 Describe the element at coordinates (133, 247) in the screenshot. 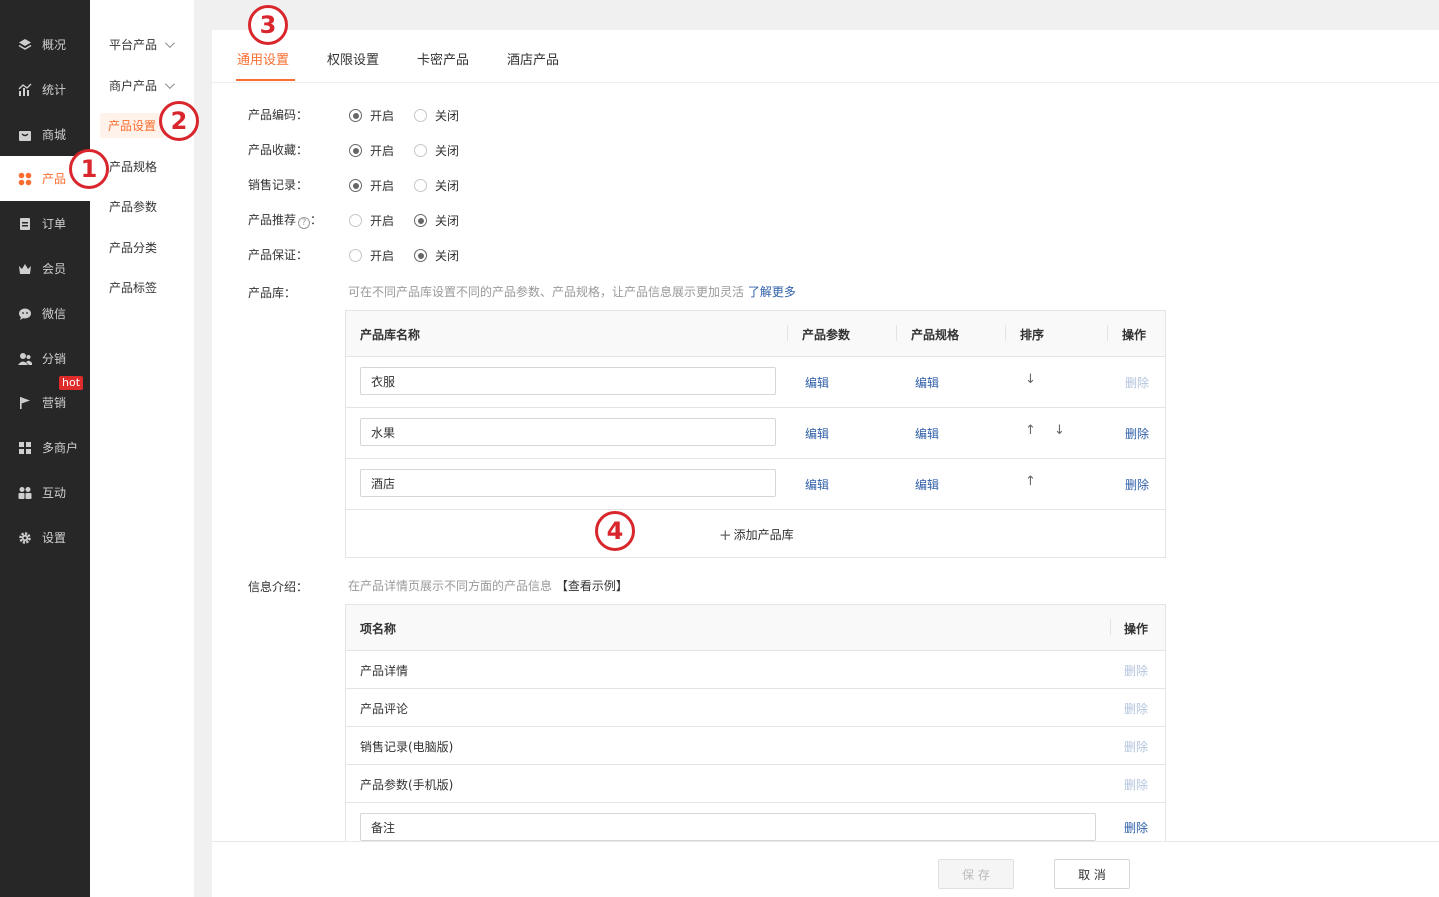

I see `sub-item-product-category: 产品分类` at that location.